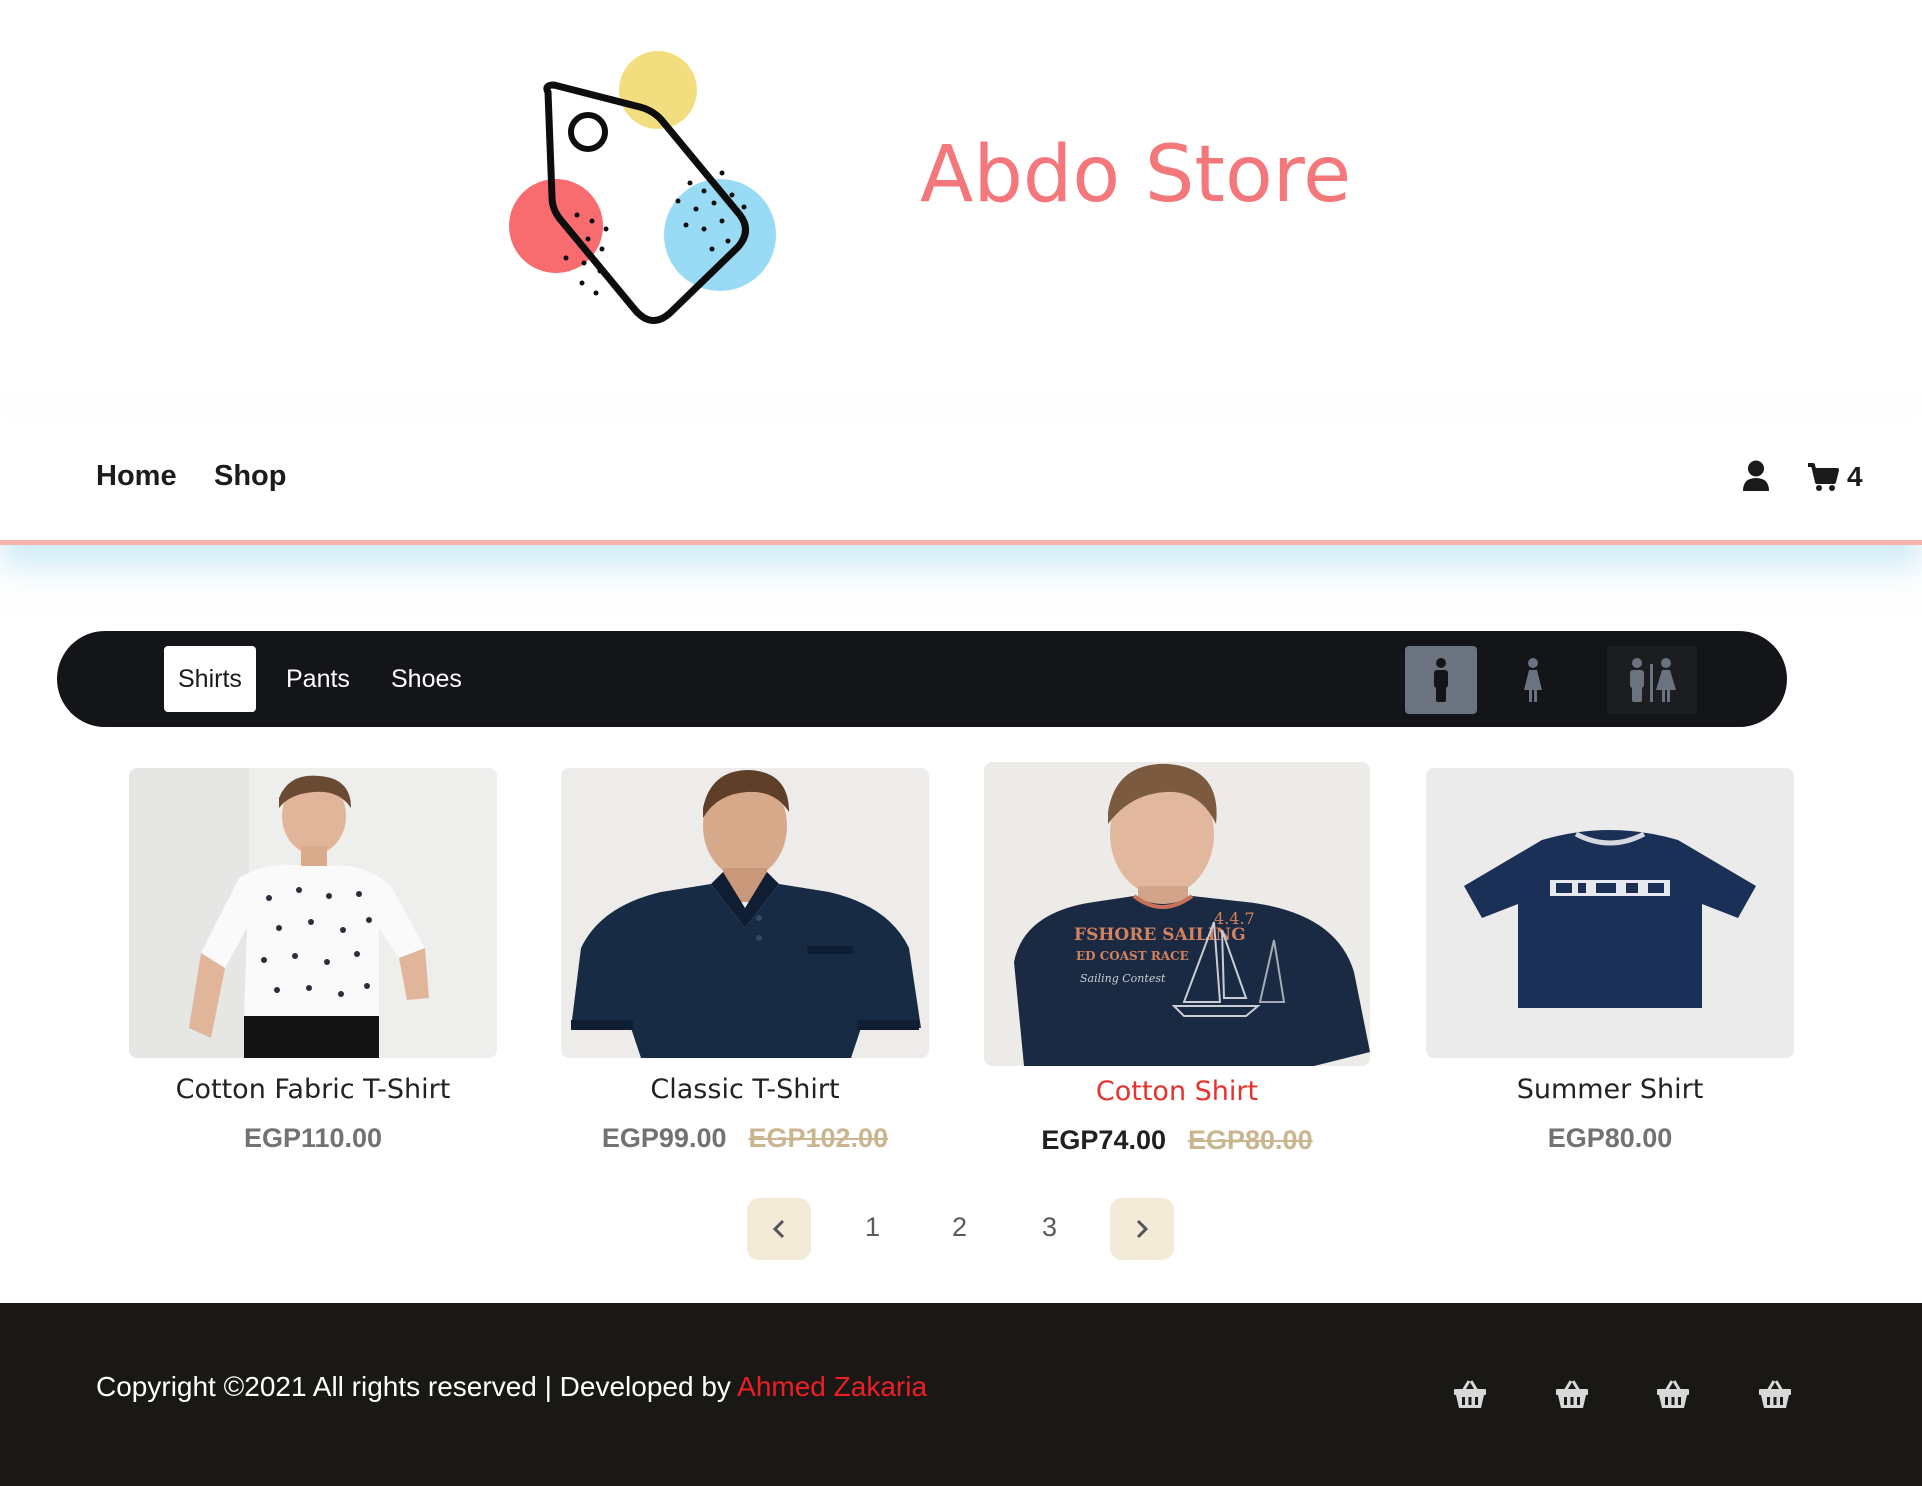 The width and height of the screenshot is (1922, 1486). I want to click on product-card: Classic T-Shirt EGP99.00 EGP102.00, so click(745, 961).